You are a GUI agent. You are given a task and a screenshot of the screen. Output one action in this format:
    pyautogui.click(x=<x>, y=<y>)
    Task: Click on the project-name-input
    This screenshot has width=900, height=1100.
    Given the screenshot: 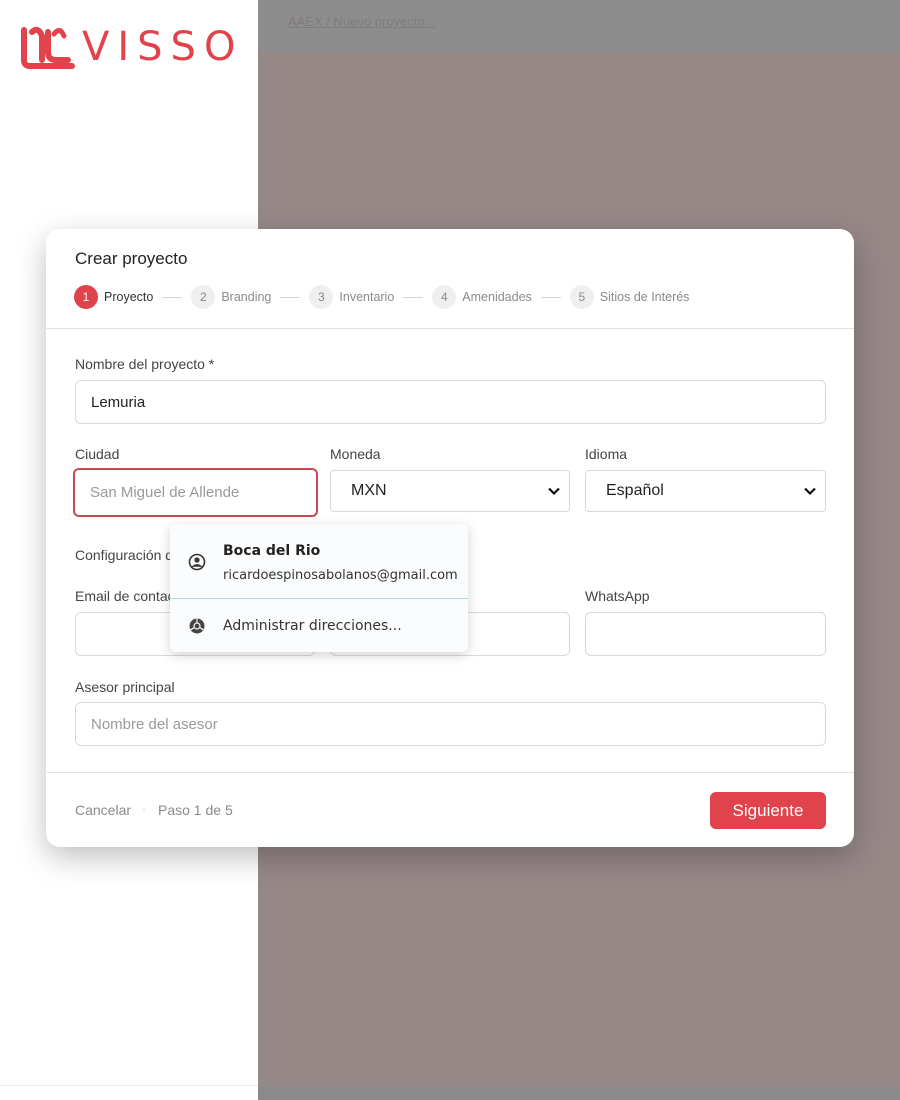 What is the action you would take?
    pyautogui.click(x=450, y=402)
    